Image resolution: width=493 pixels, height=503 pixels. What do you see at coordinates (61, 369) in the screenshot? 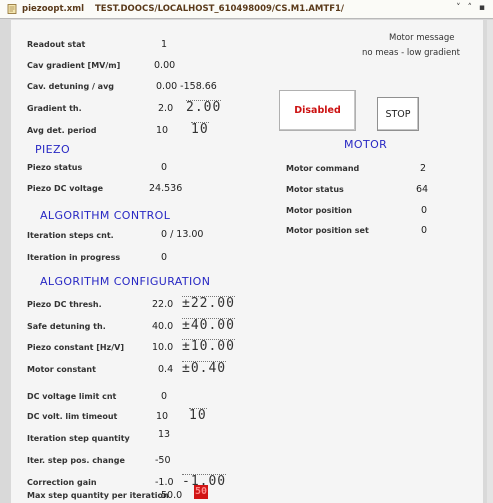
I see `motor-constant-label: Motor constant` at bounding box center [61, 369].